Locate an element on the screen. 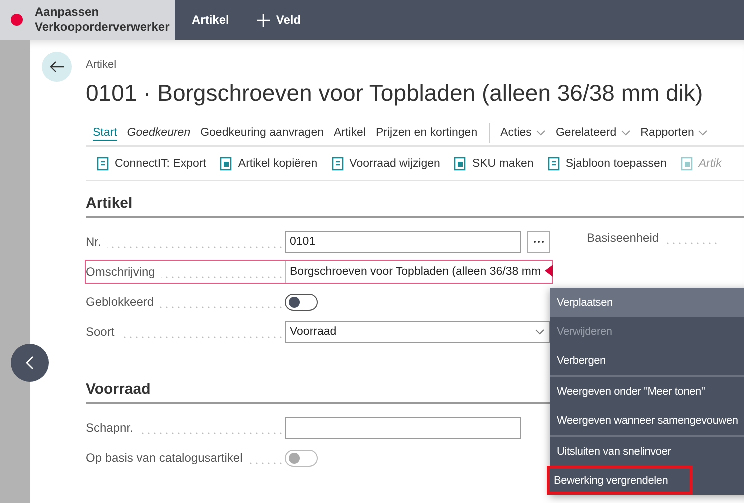  menu-item: Verplaatsen is located at coordinates (647, 302).